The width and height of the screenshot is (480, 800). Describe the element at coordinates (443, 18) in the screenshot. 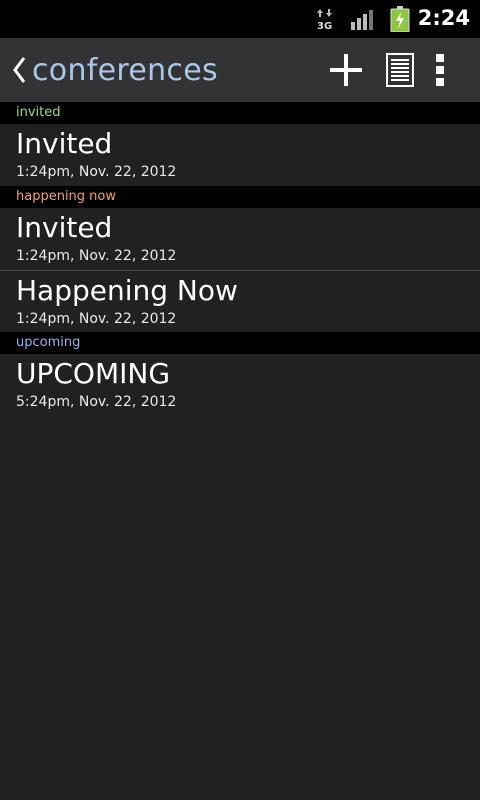

I see `status-time: 2:24` at that location.